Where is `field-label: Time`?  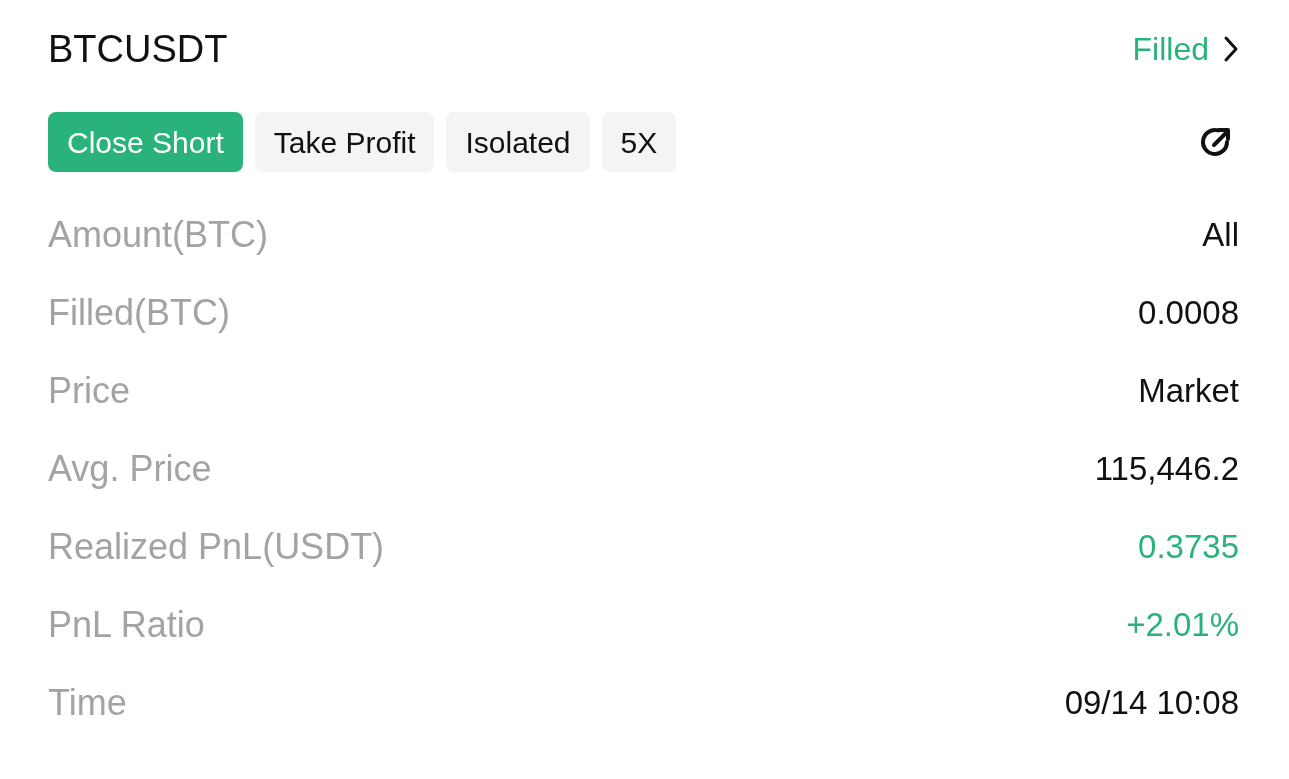
field-label: Time is located at coordinates (87, 703).